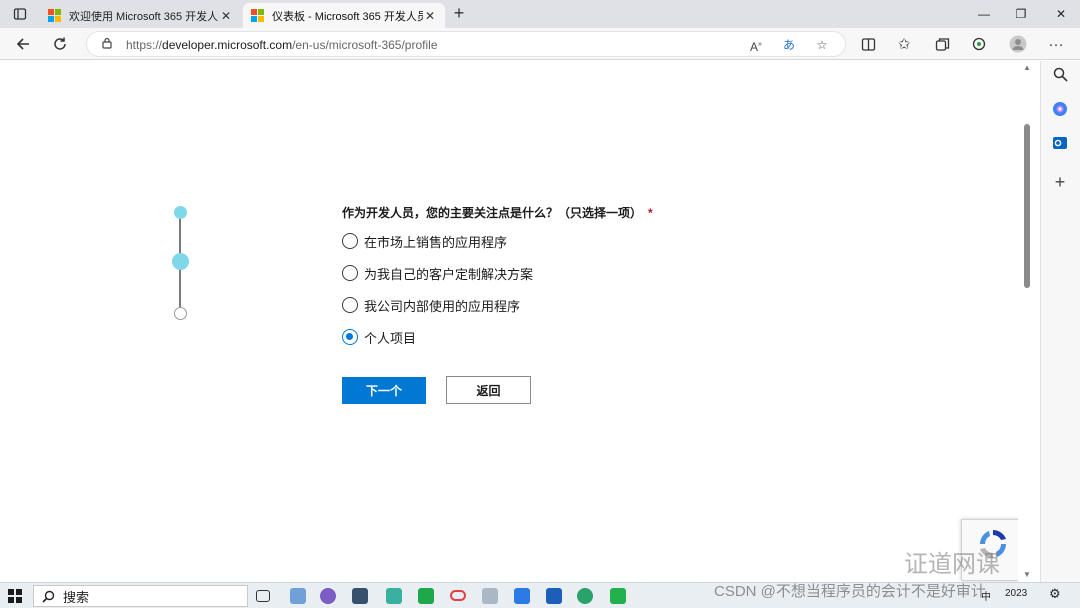 This screenshot has height=608, width=1080. I want to click on maximize-button: ❐, so click(1021, 14).